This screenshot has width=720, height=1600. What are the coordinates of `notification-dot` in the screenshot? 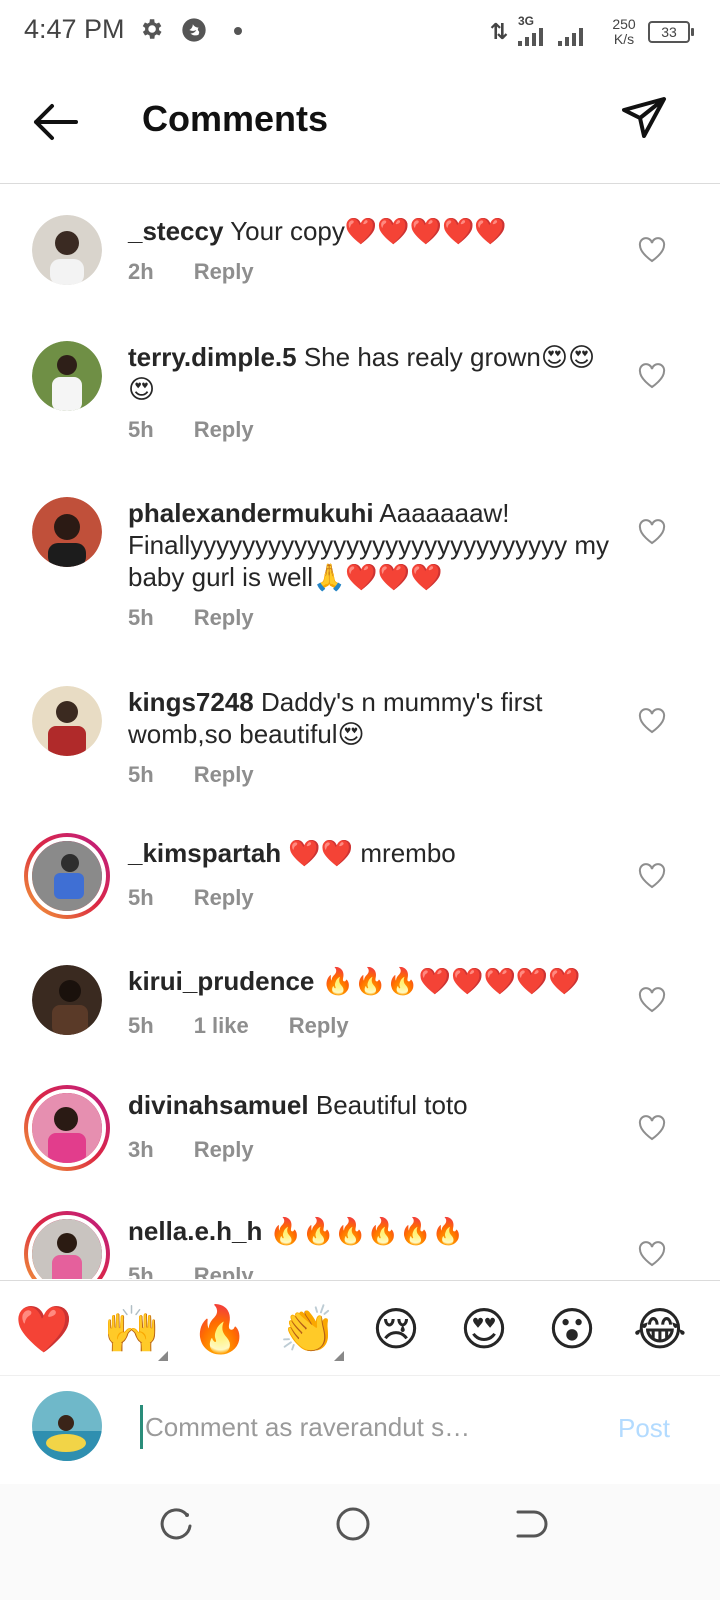 It's located at (238, 31).